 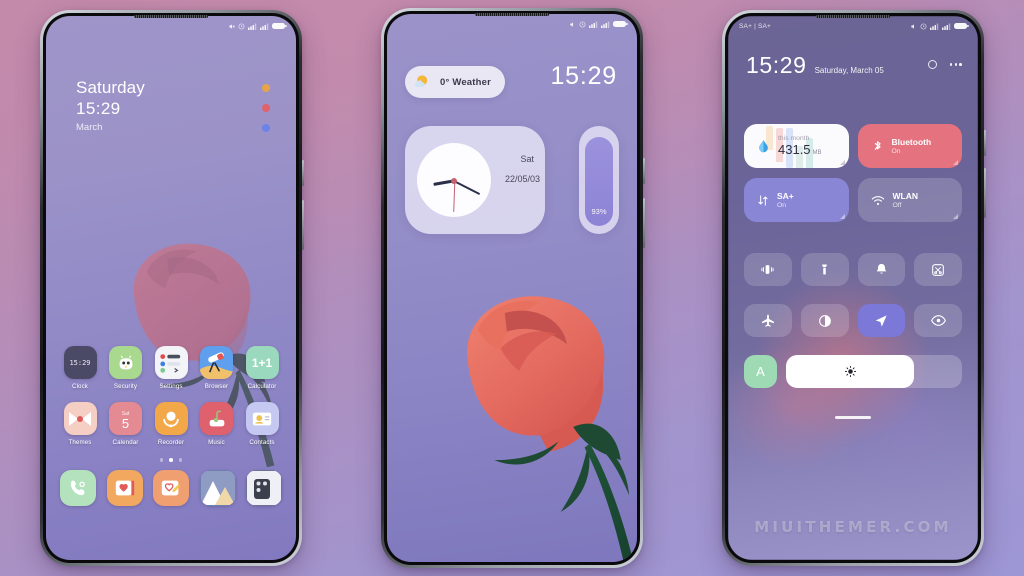 I want to click on app-settings: Settings, so click(x=171, y=368).